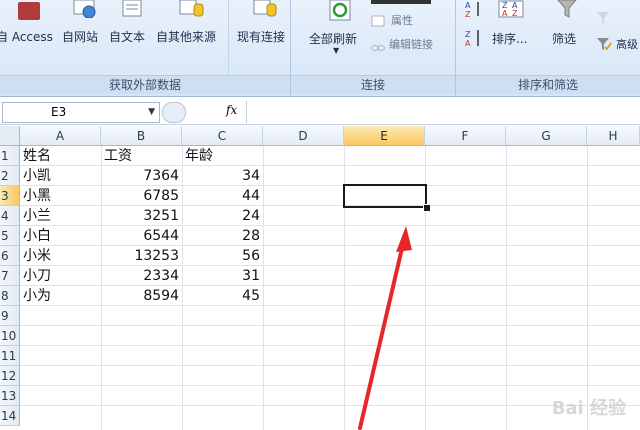  Describe the element at coordinates (385, 328) in the screenshot. I see `red-arrow-annotation` at that location.